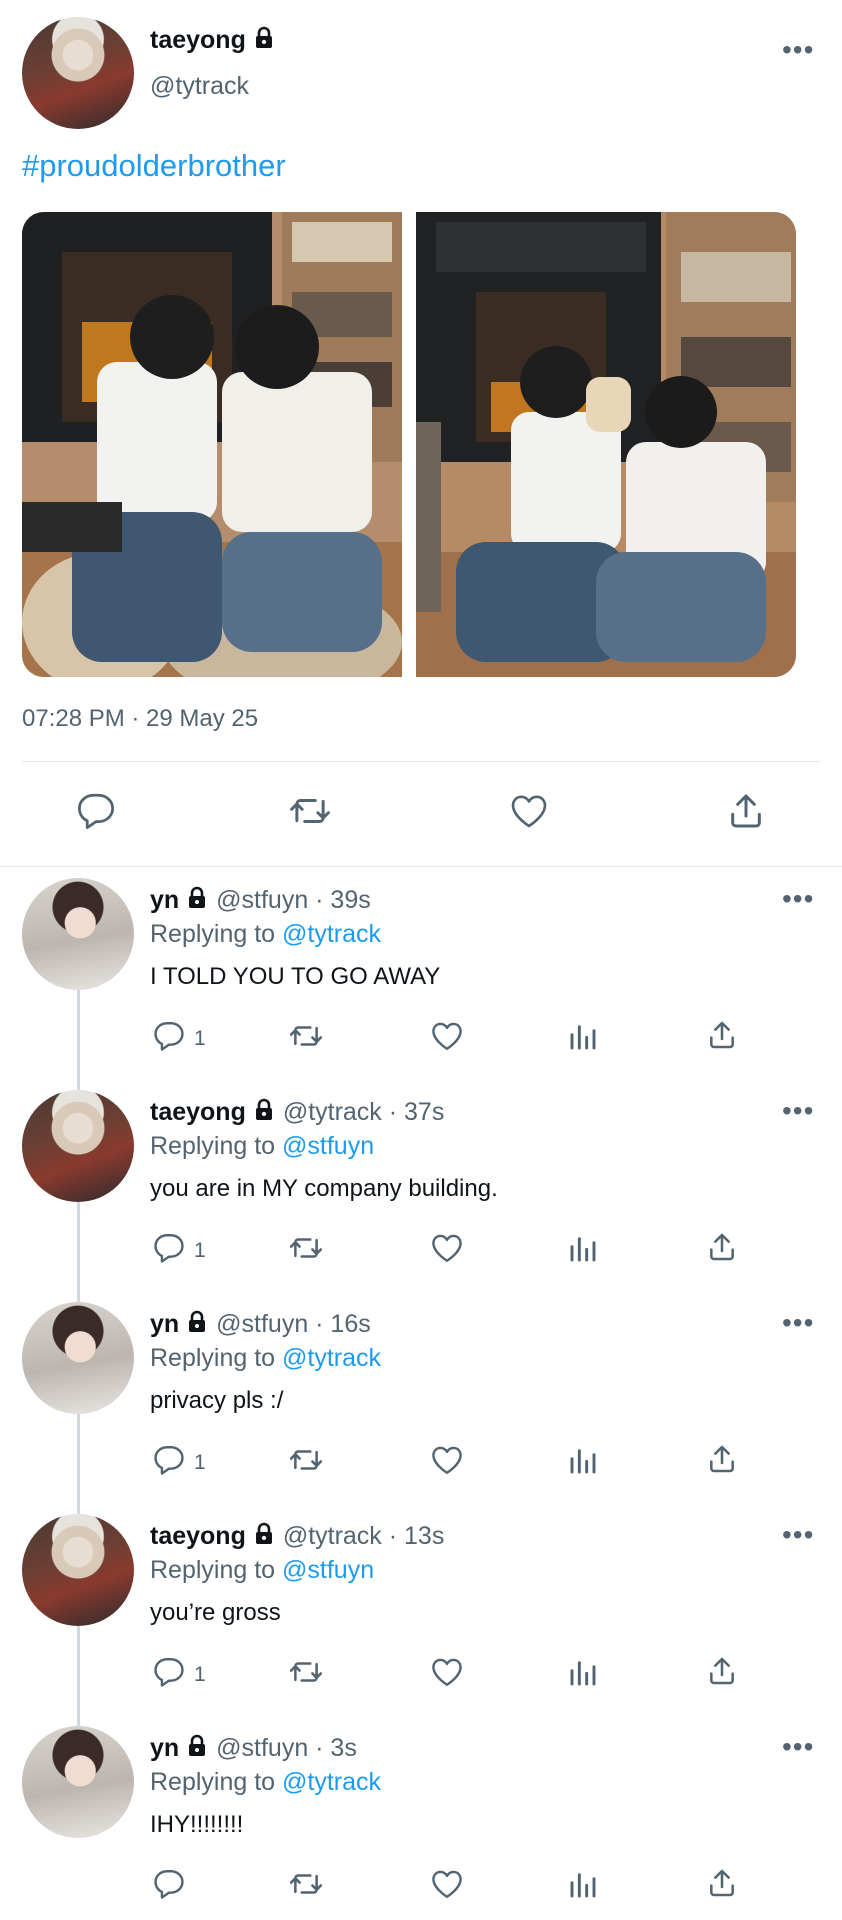 This screenshot has width=842, height=1920. I want to click on handle-time: @tytrack · 37s, so click(364, 1112).